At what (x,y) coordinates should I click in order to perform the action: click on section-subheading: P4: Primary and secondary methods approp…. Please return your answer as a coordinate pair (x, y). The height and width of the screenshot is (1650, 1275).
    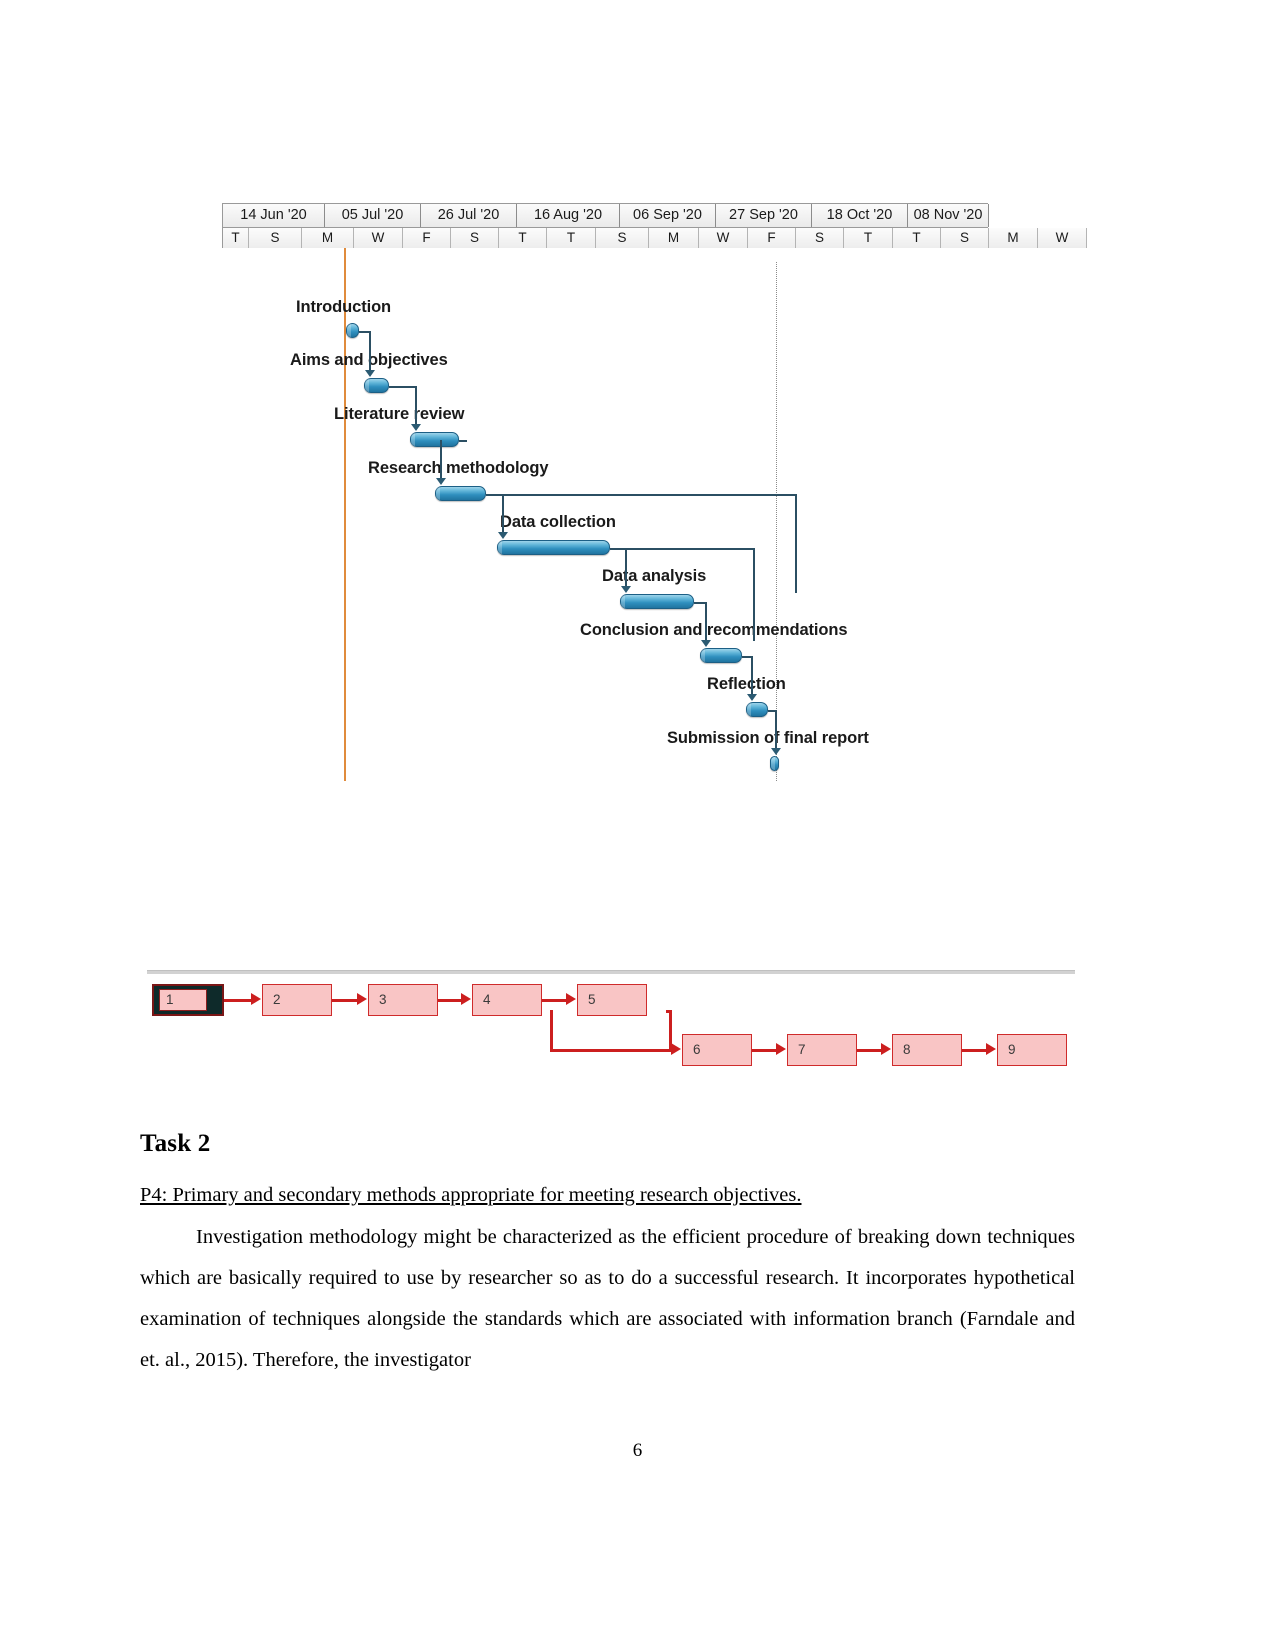
    Looking at the image, I should click on (471, 1195).